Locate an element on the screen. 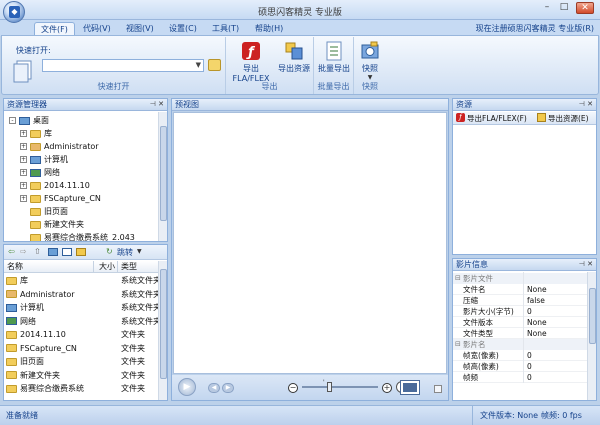 This screenshot has width=600, height=425. back-icon: ⇦ is located at coordinates (11, 251).